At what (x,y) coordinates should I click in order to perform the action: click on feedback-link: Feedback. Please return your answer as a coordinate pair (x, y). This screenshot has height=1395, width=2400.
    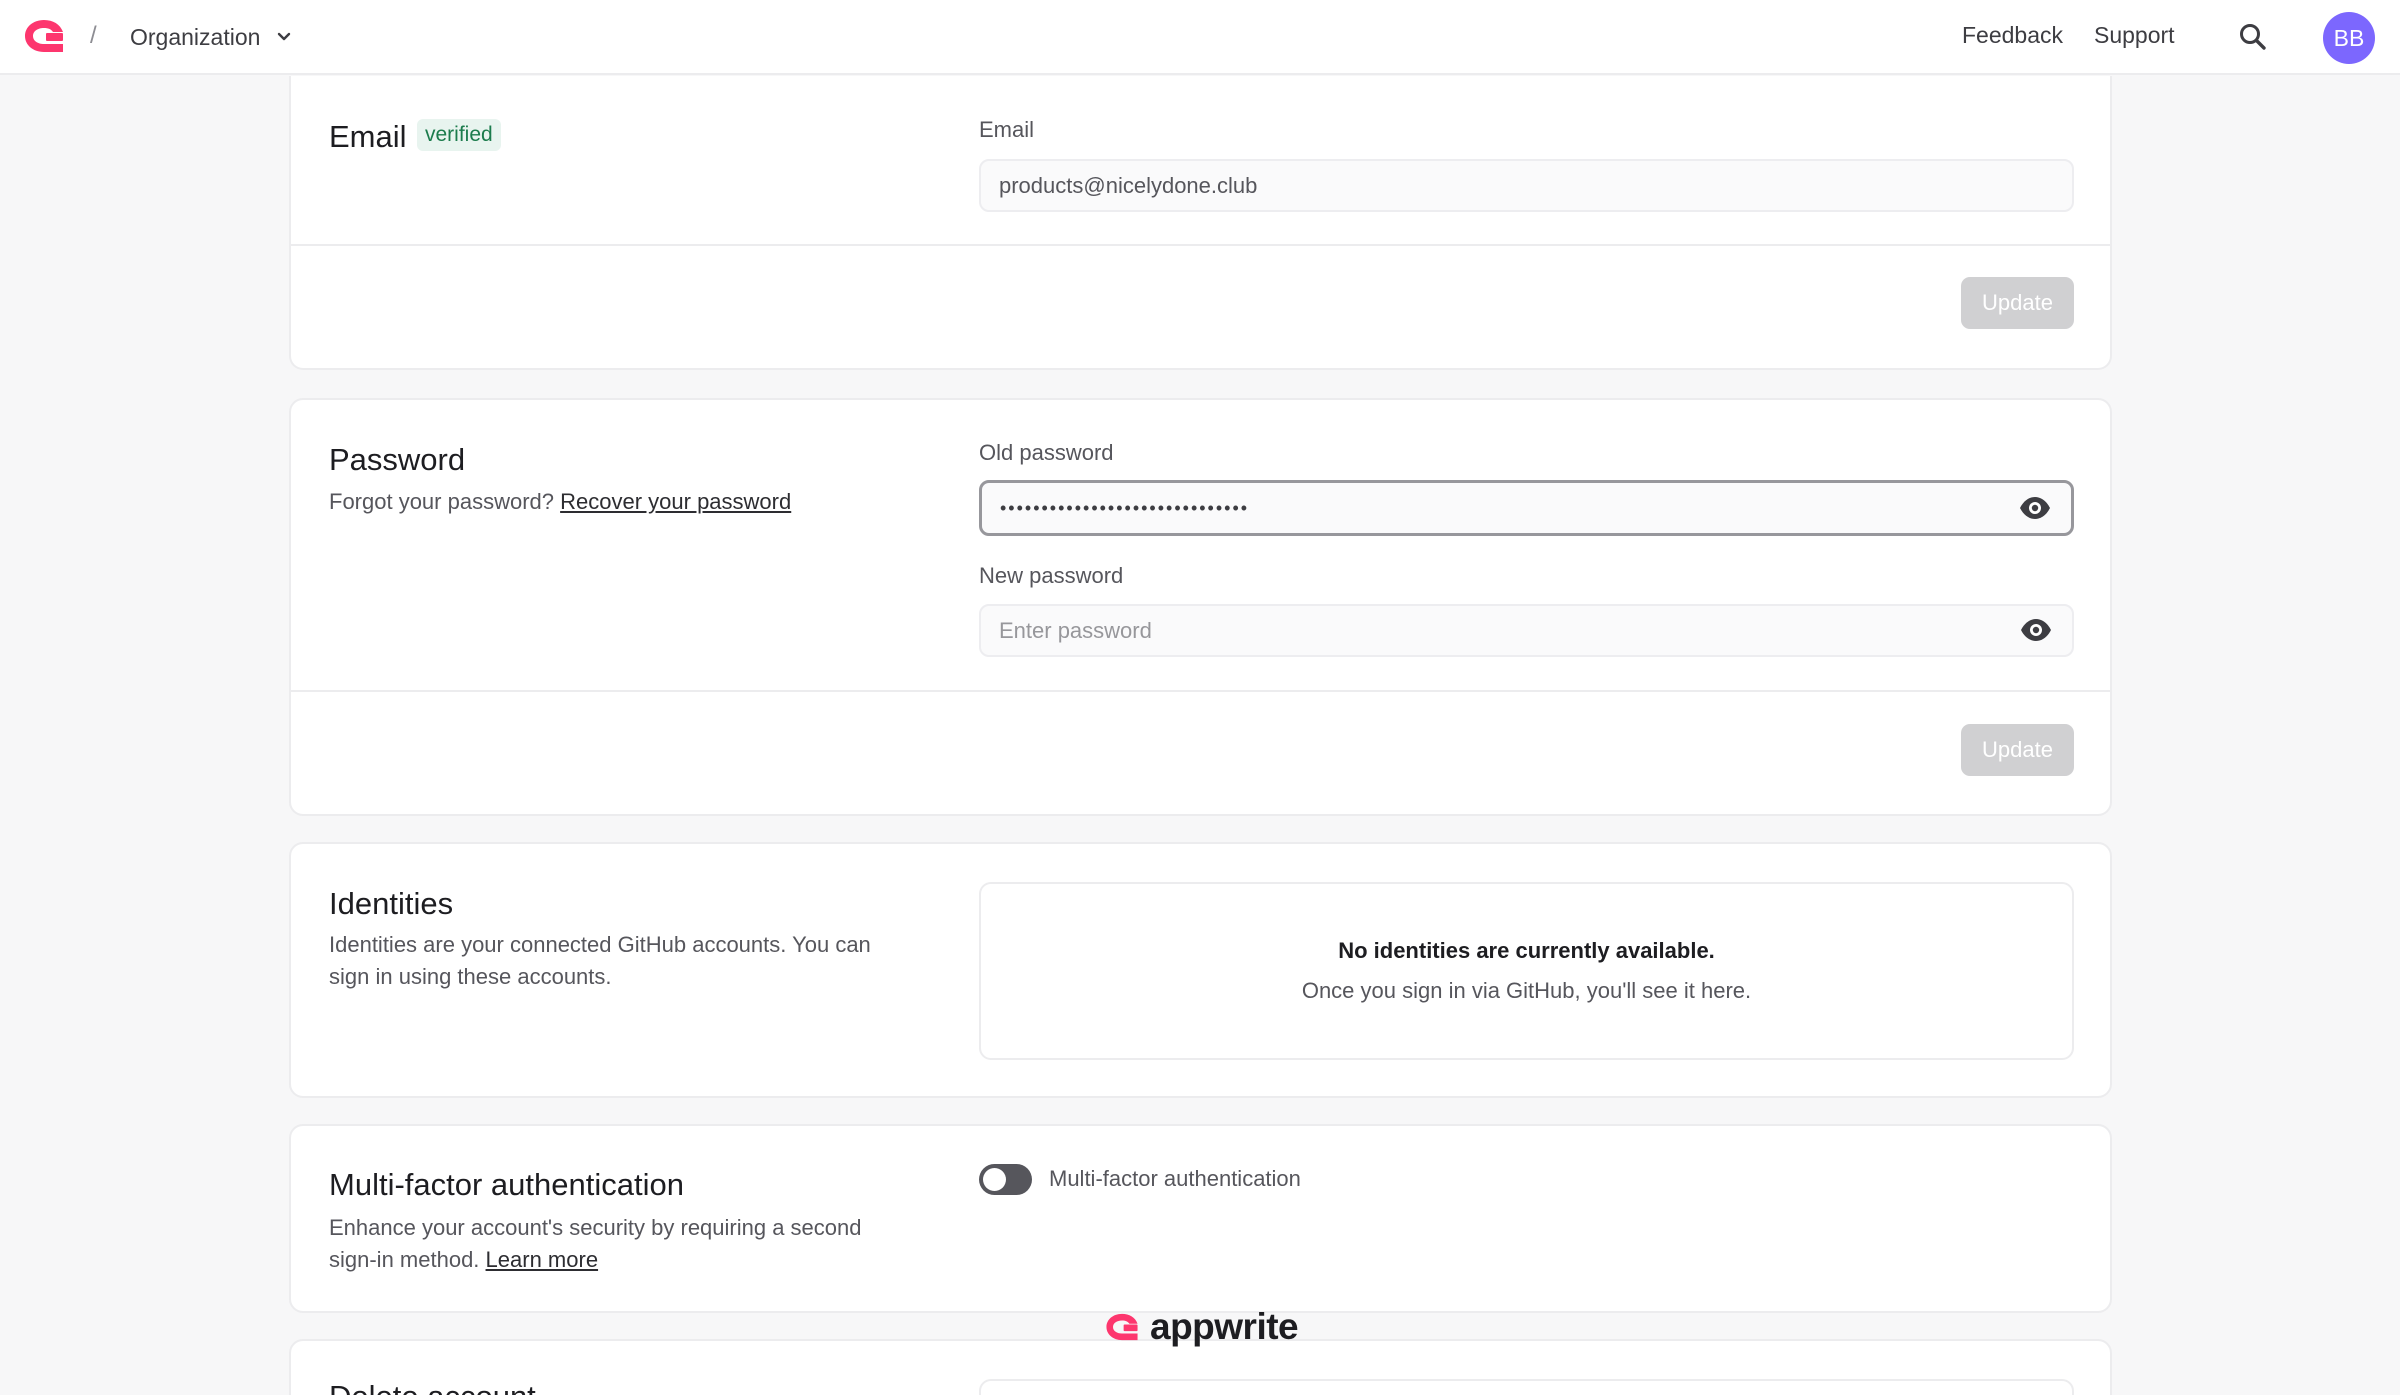
    Looking at the image, I should click on (2012, 35).